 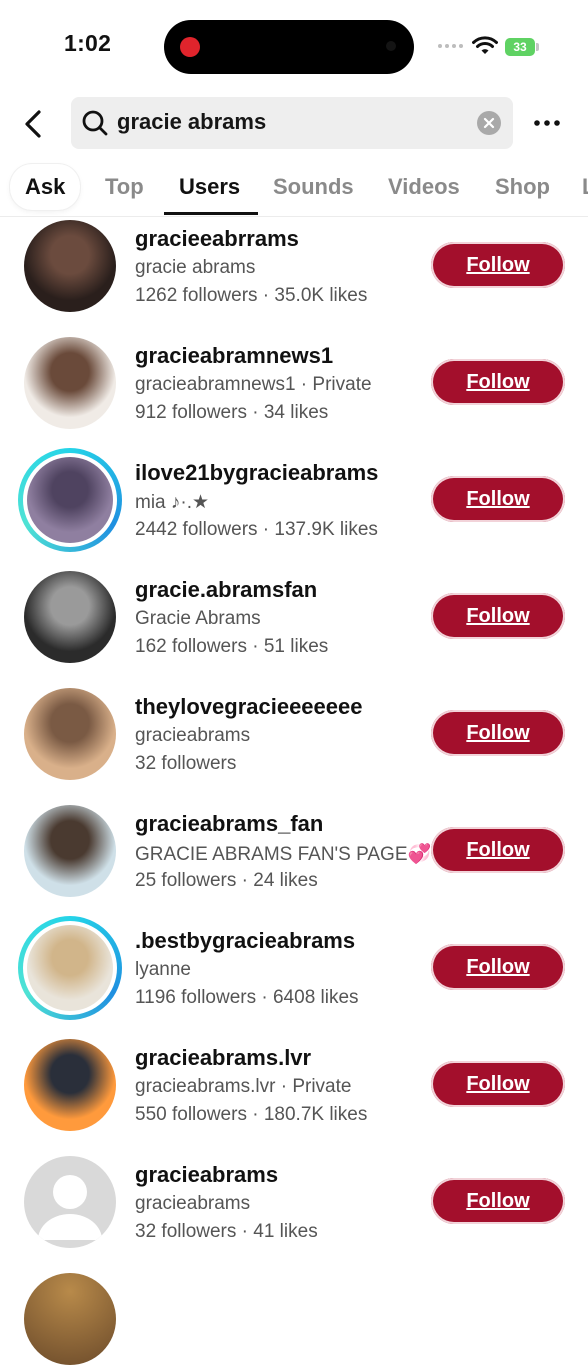 What do you see at coordinates (223, 1057) in the screenshot?
I see `username: gracieabrams.lvr` at bounding box center [223, 1057].